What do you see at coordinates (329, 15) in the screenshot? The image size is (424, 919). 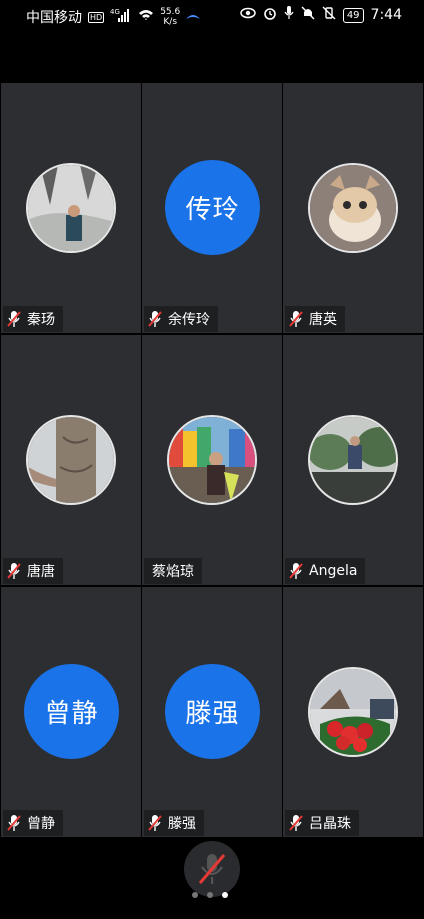 I see `vibrate-icon` at bounding box center [329, 15].